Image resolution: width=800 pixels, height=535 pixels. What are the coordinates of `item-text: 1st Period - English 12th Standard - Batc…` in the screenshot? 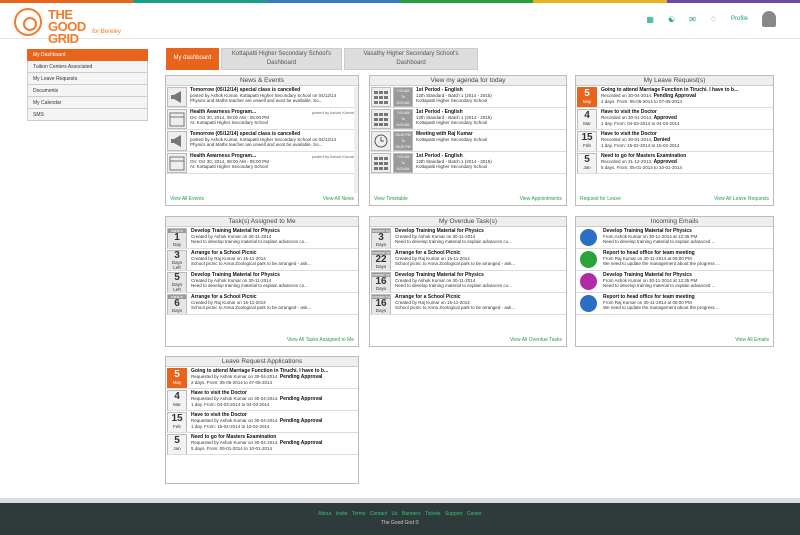 It's located at (454, 118).